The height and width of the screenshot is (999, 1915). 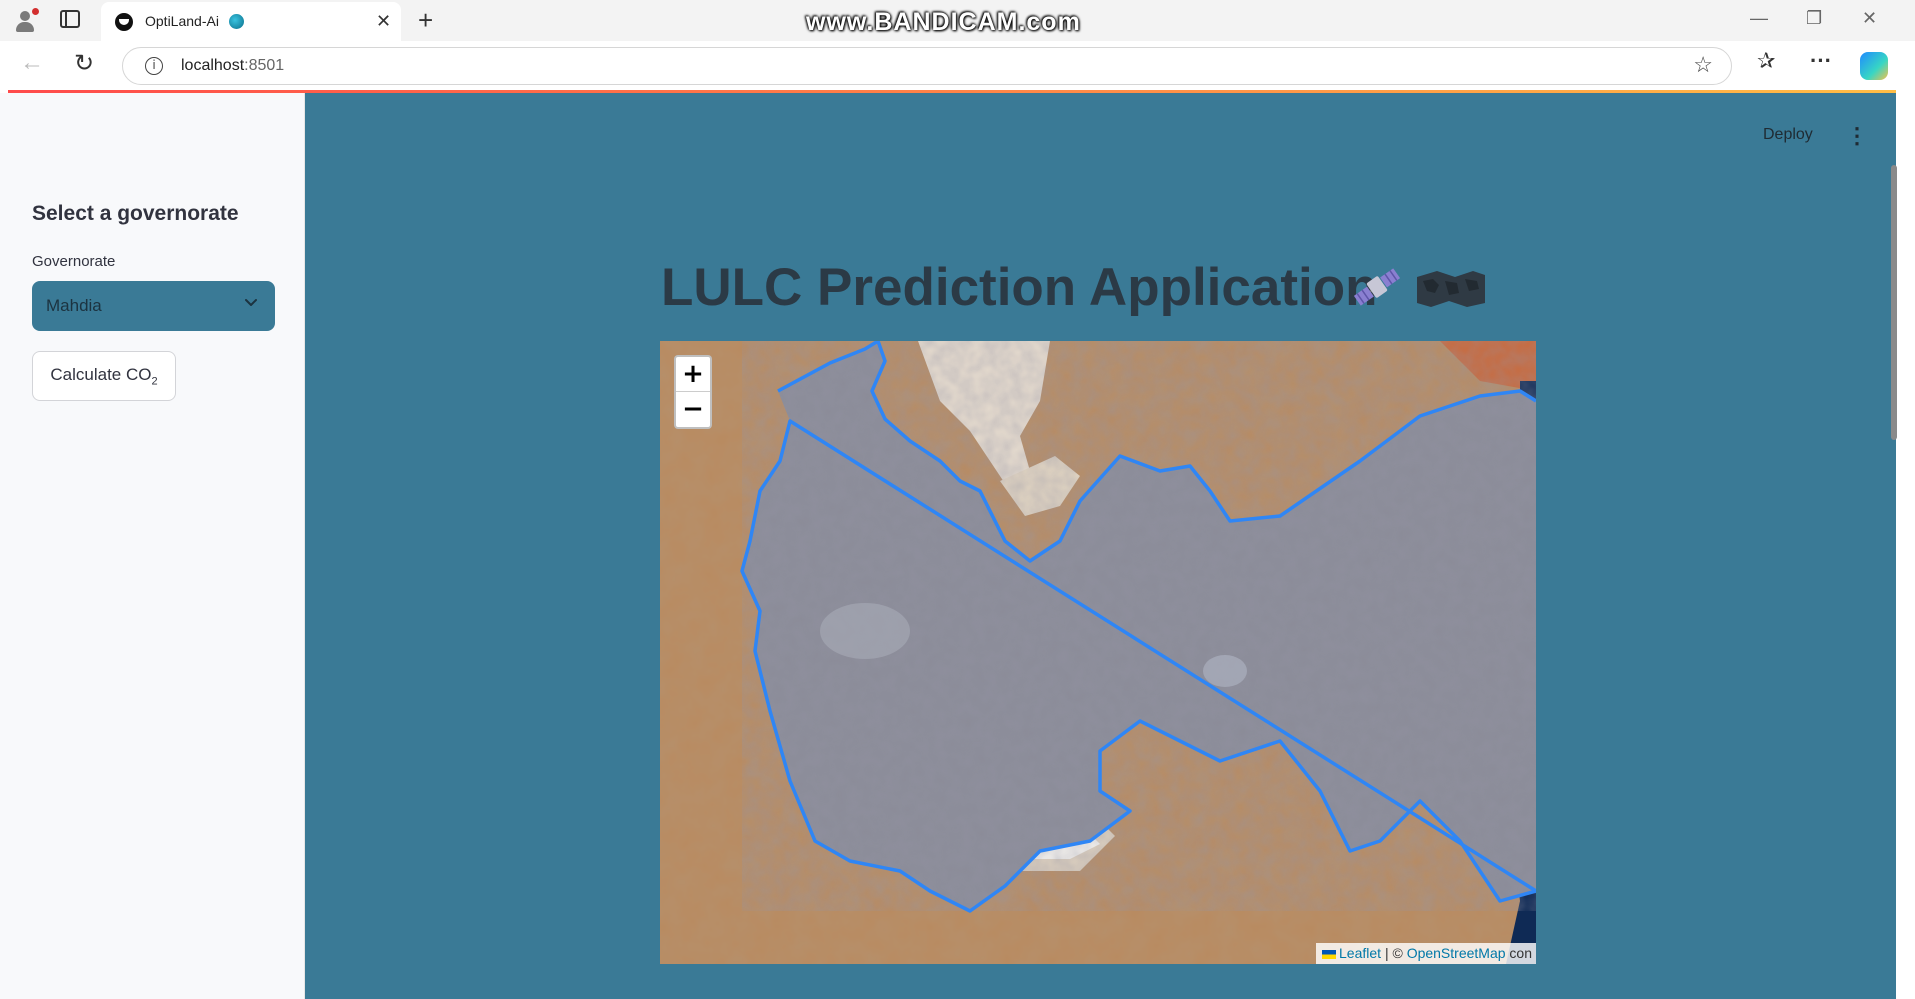 I want to click on favorites-icon: ✰, so click(x=1766, y=61).